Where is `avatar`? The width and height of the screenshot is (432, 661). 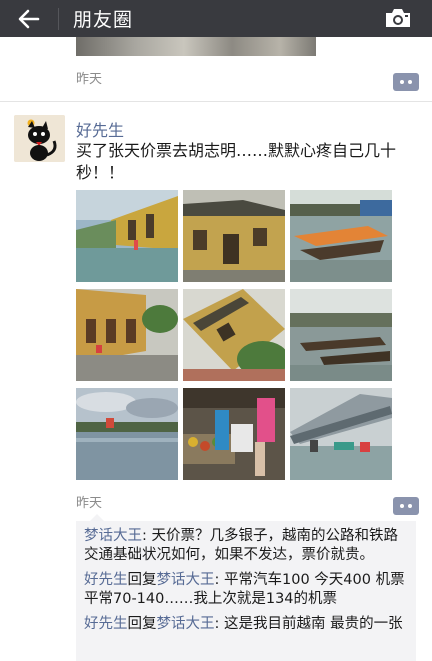
avatar is located at coordinates (39, 138).